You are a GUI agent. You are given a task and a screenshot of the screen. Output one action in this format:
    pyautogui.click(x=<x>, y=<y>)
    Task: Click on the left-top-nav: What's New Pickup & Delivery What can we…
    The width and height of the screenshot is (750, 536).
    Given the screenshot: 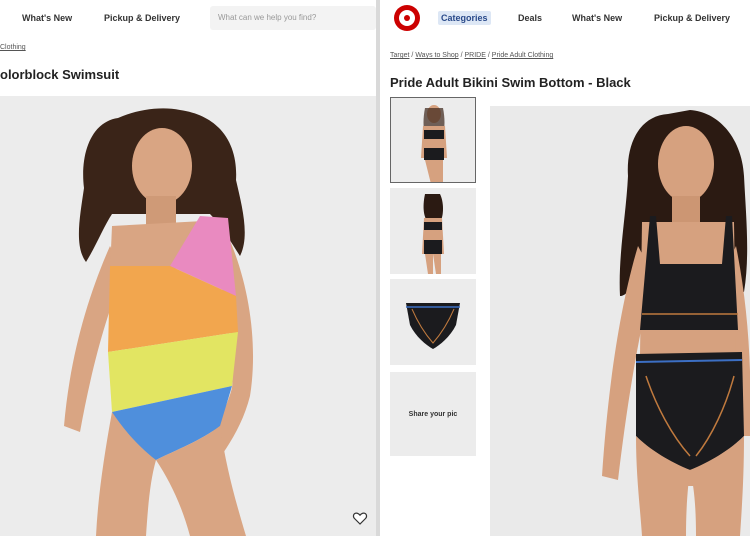 What is the action you would take?
    pyautogui.click(x=188, y=20)
    